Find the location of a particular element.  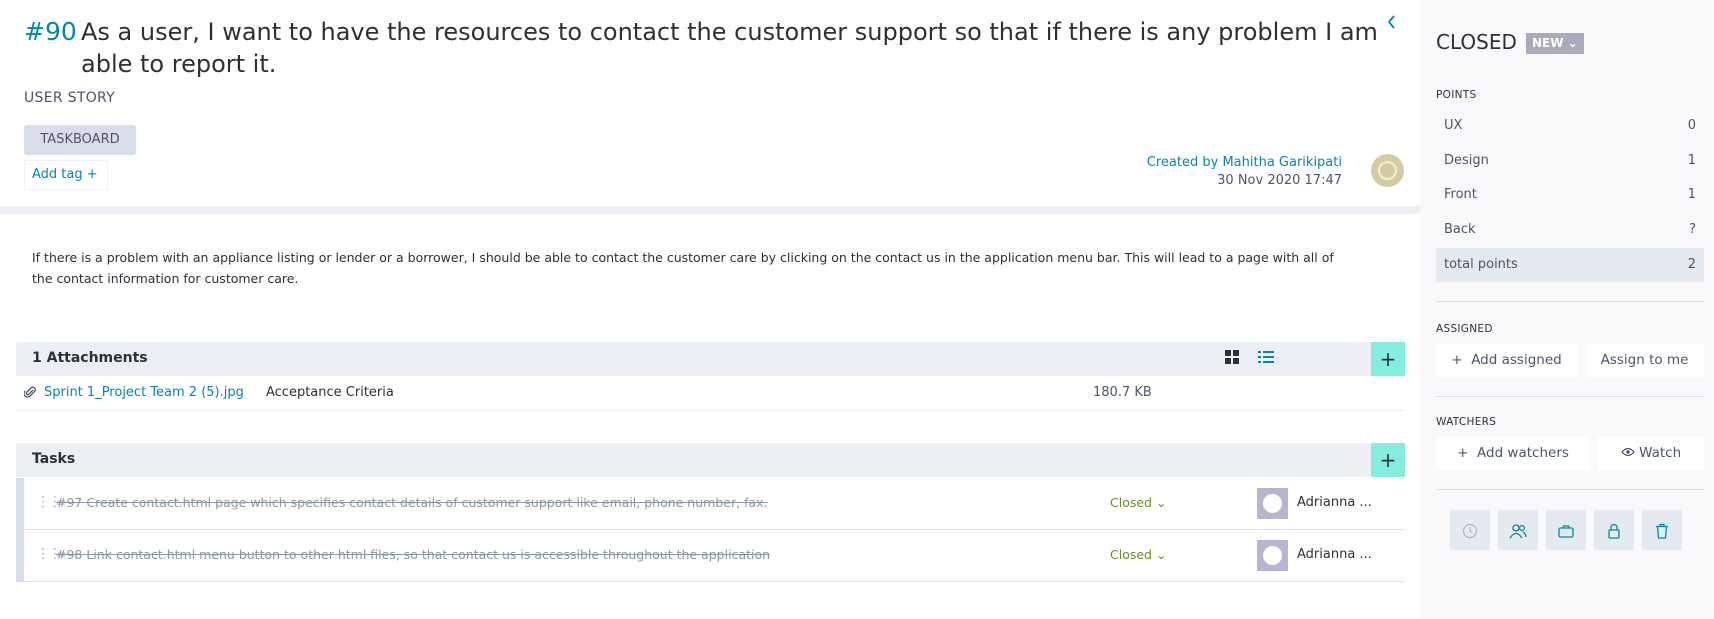

tasks-title: Tasks is located at coordinates (54, 459).